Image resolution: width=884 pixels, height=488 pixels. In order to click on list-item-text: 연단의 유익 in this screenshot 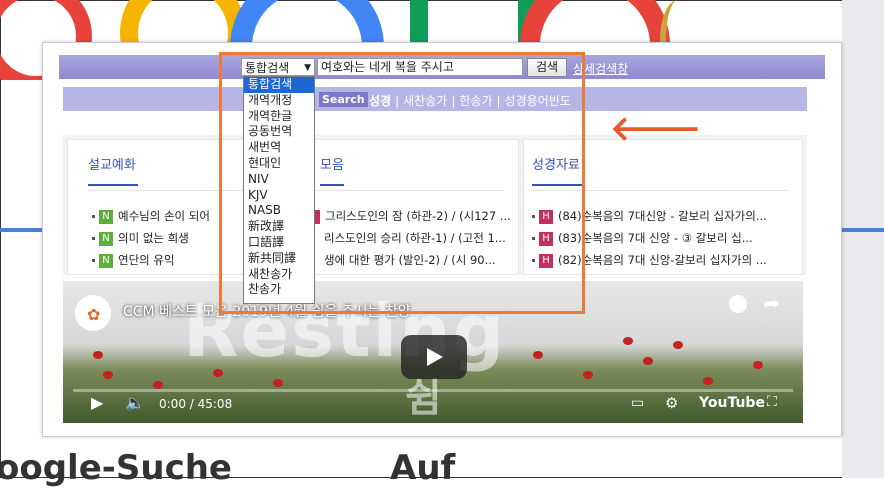, I will do `click(146, 260)`.